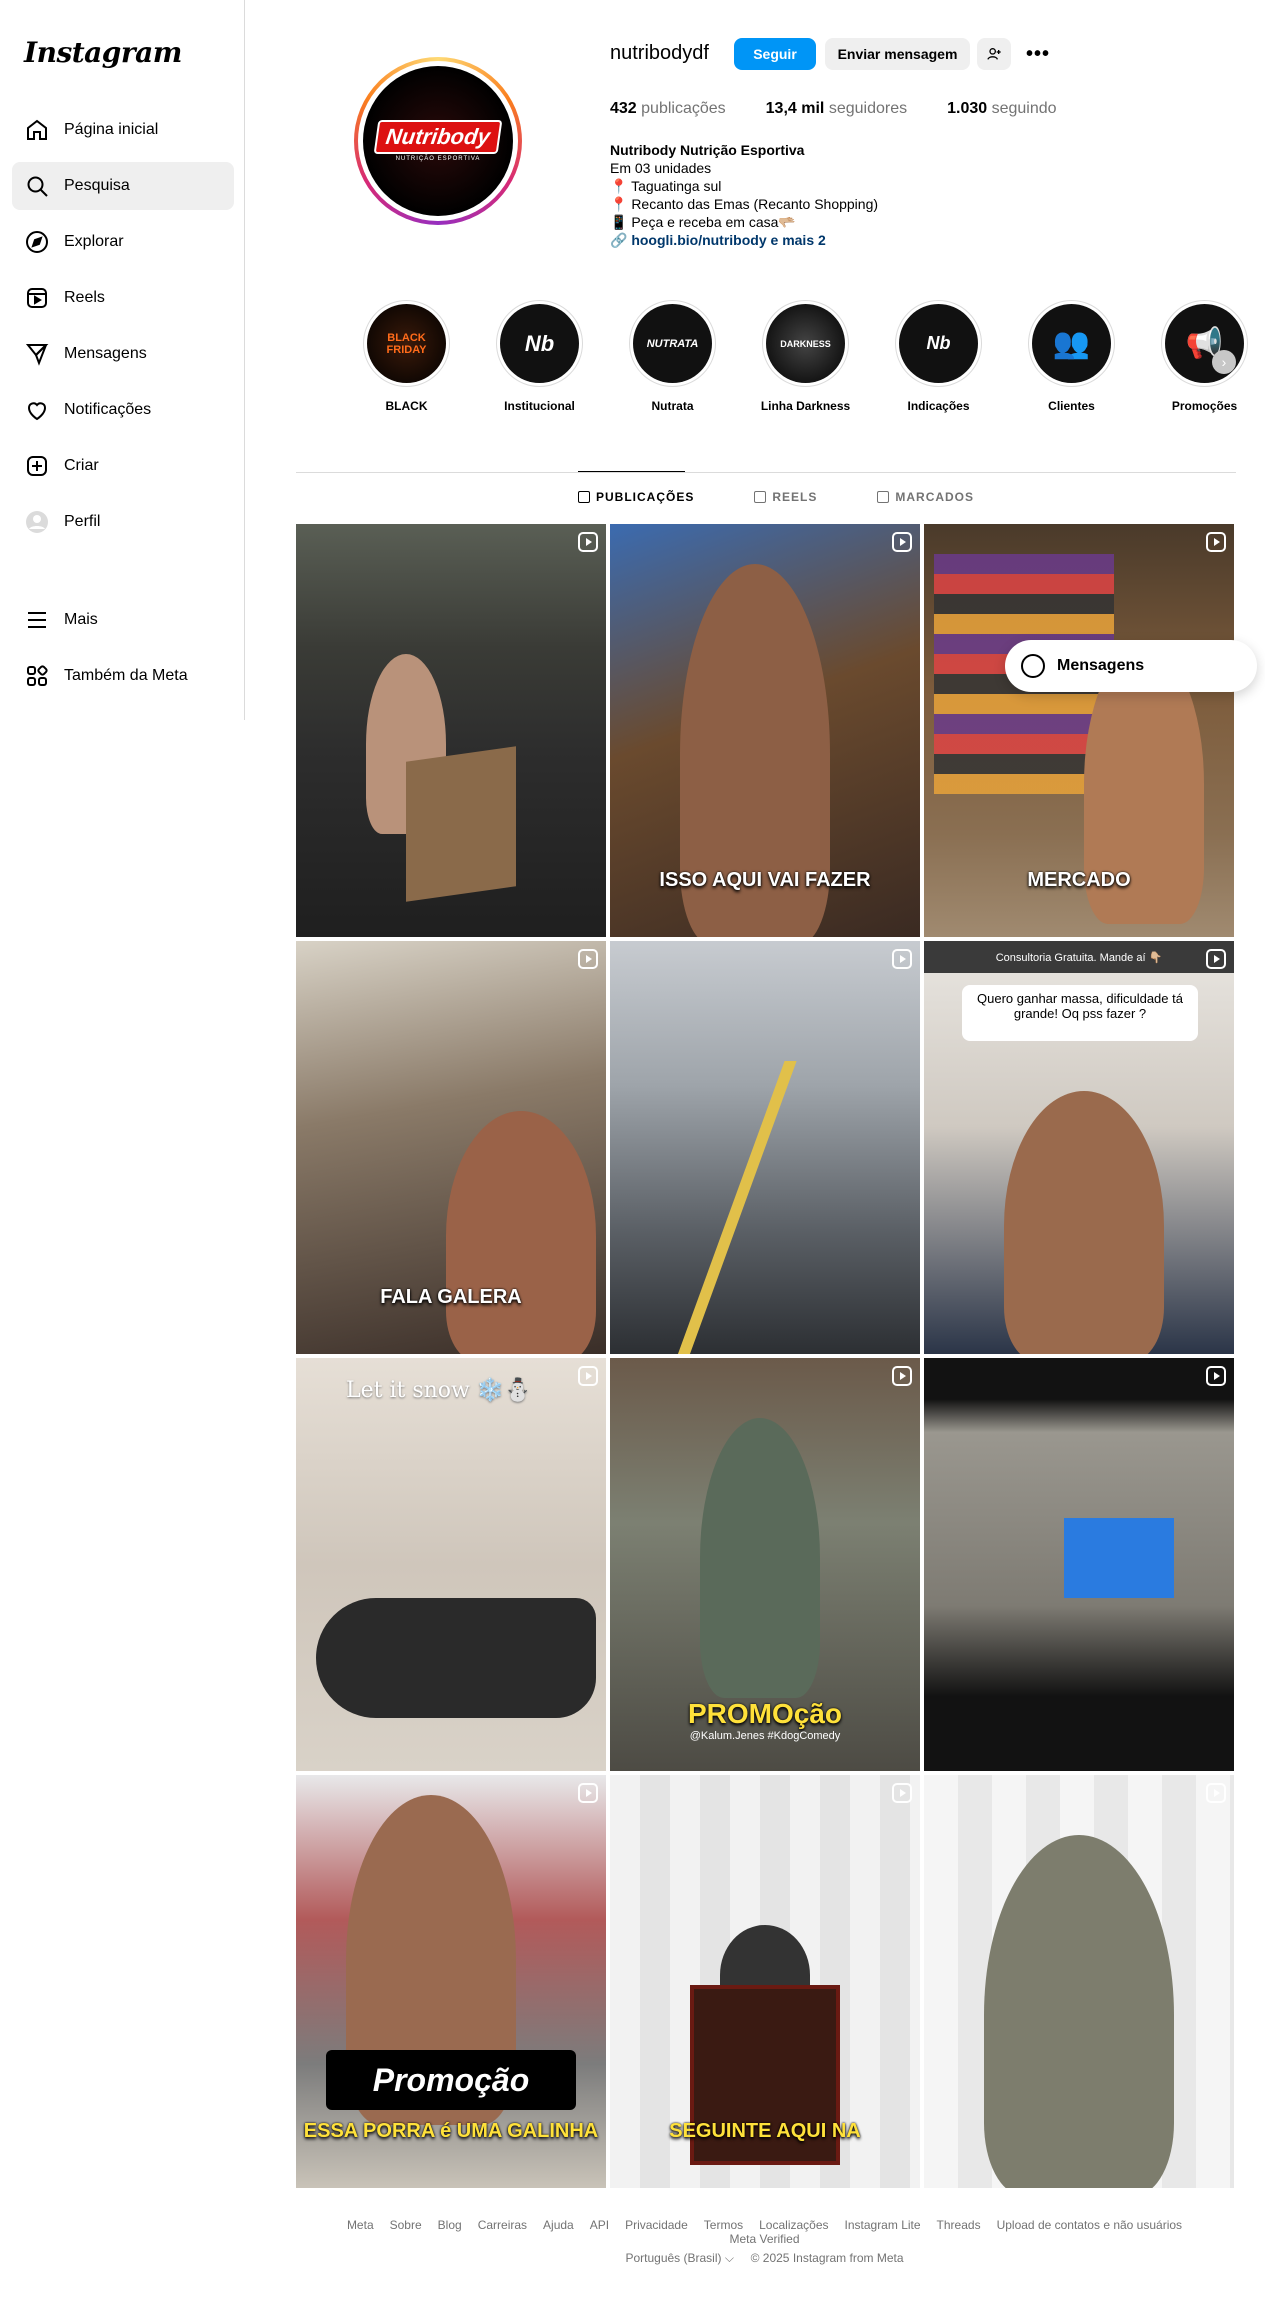 The height and width of the screenshot is (2312, 1265). I want to click on tab-label: MARCADOS, so click(935, 497).